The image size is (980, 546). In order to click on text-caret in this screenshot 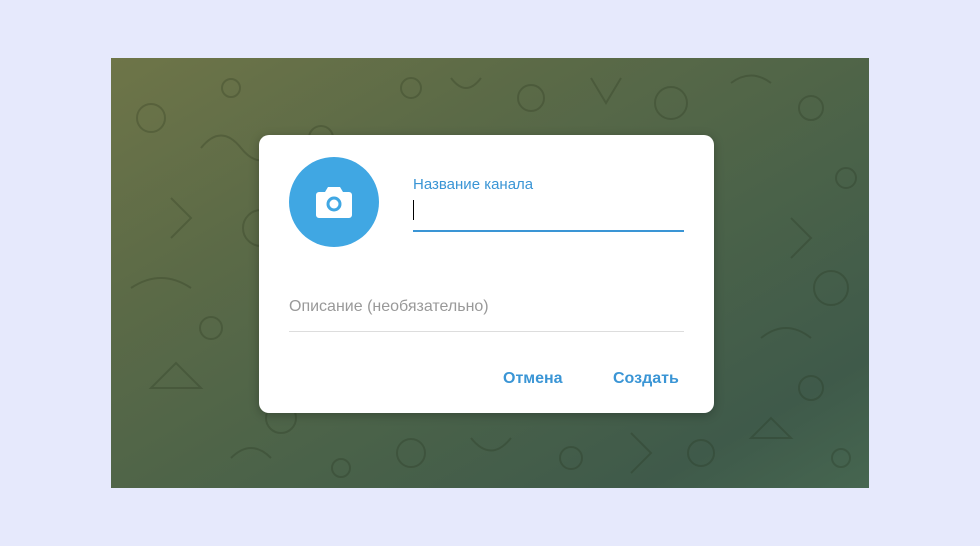, I will do `click(413, 210)`.